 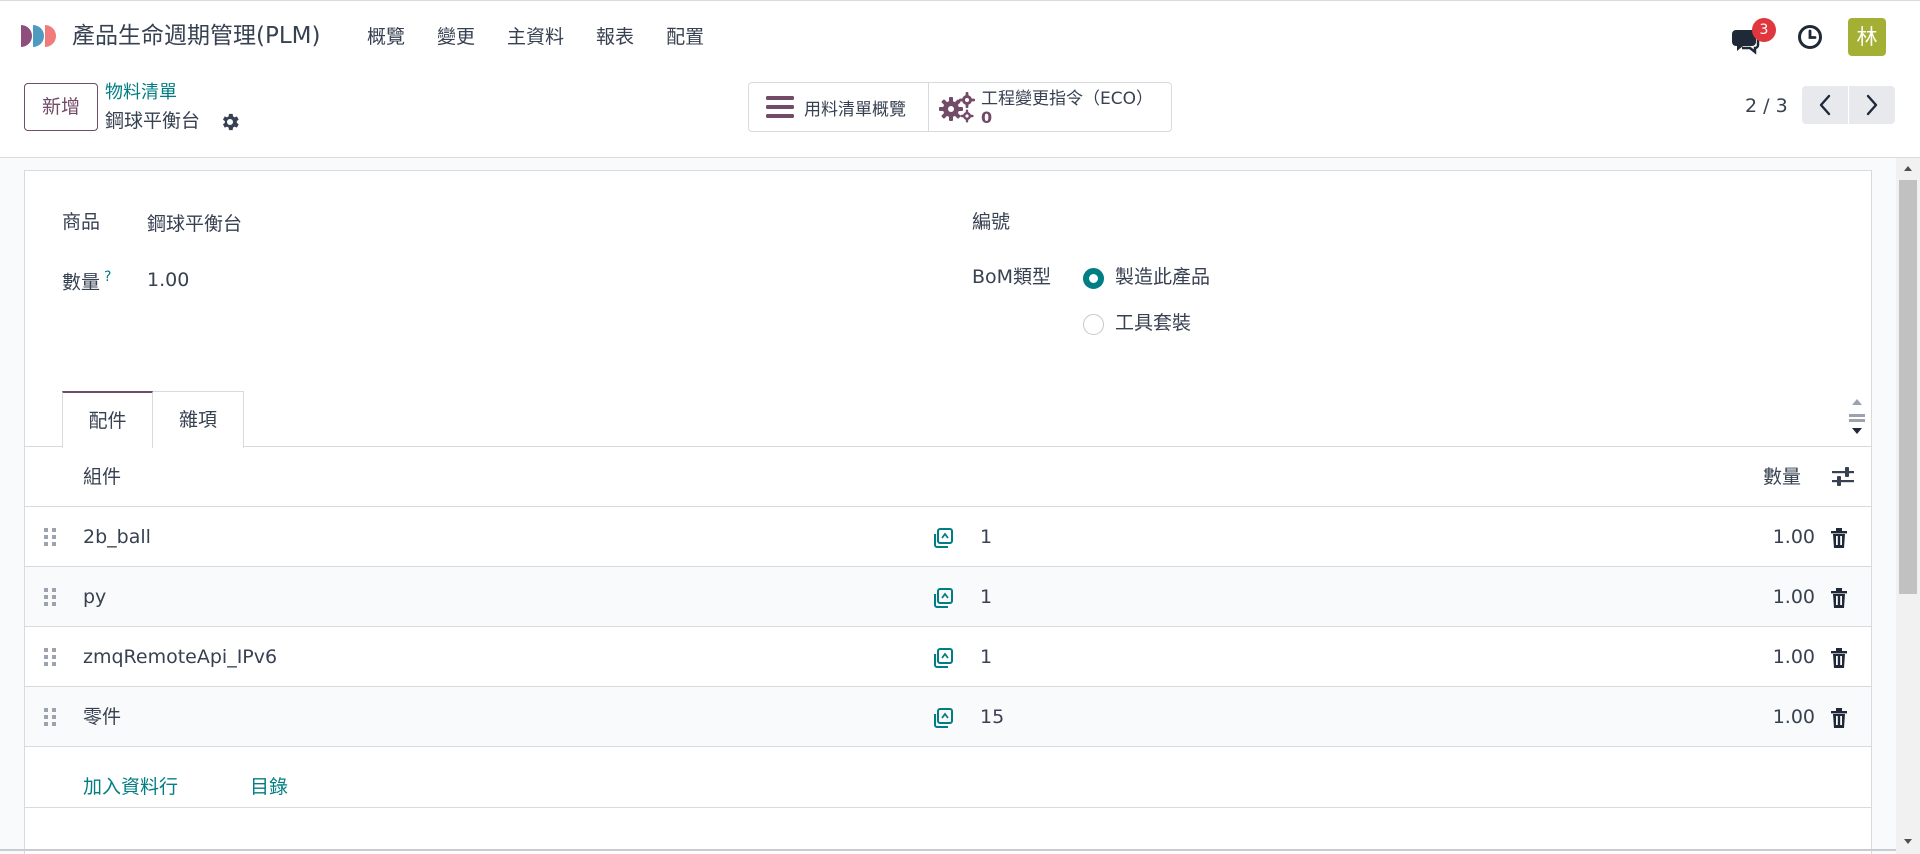 I want to click on reference-label: 編號, so click(x=991, y=222).